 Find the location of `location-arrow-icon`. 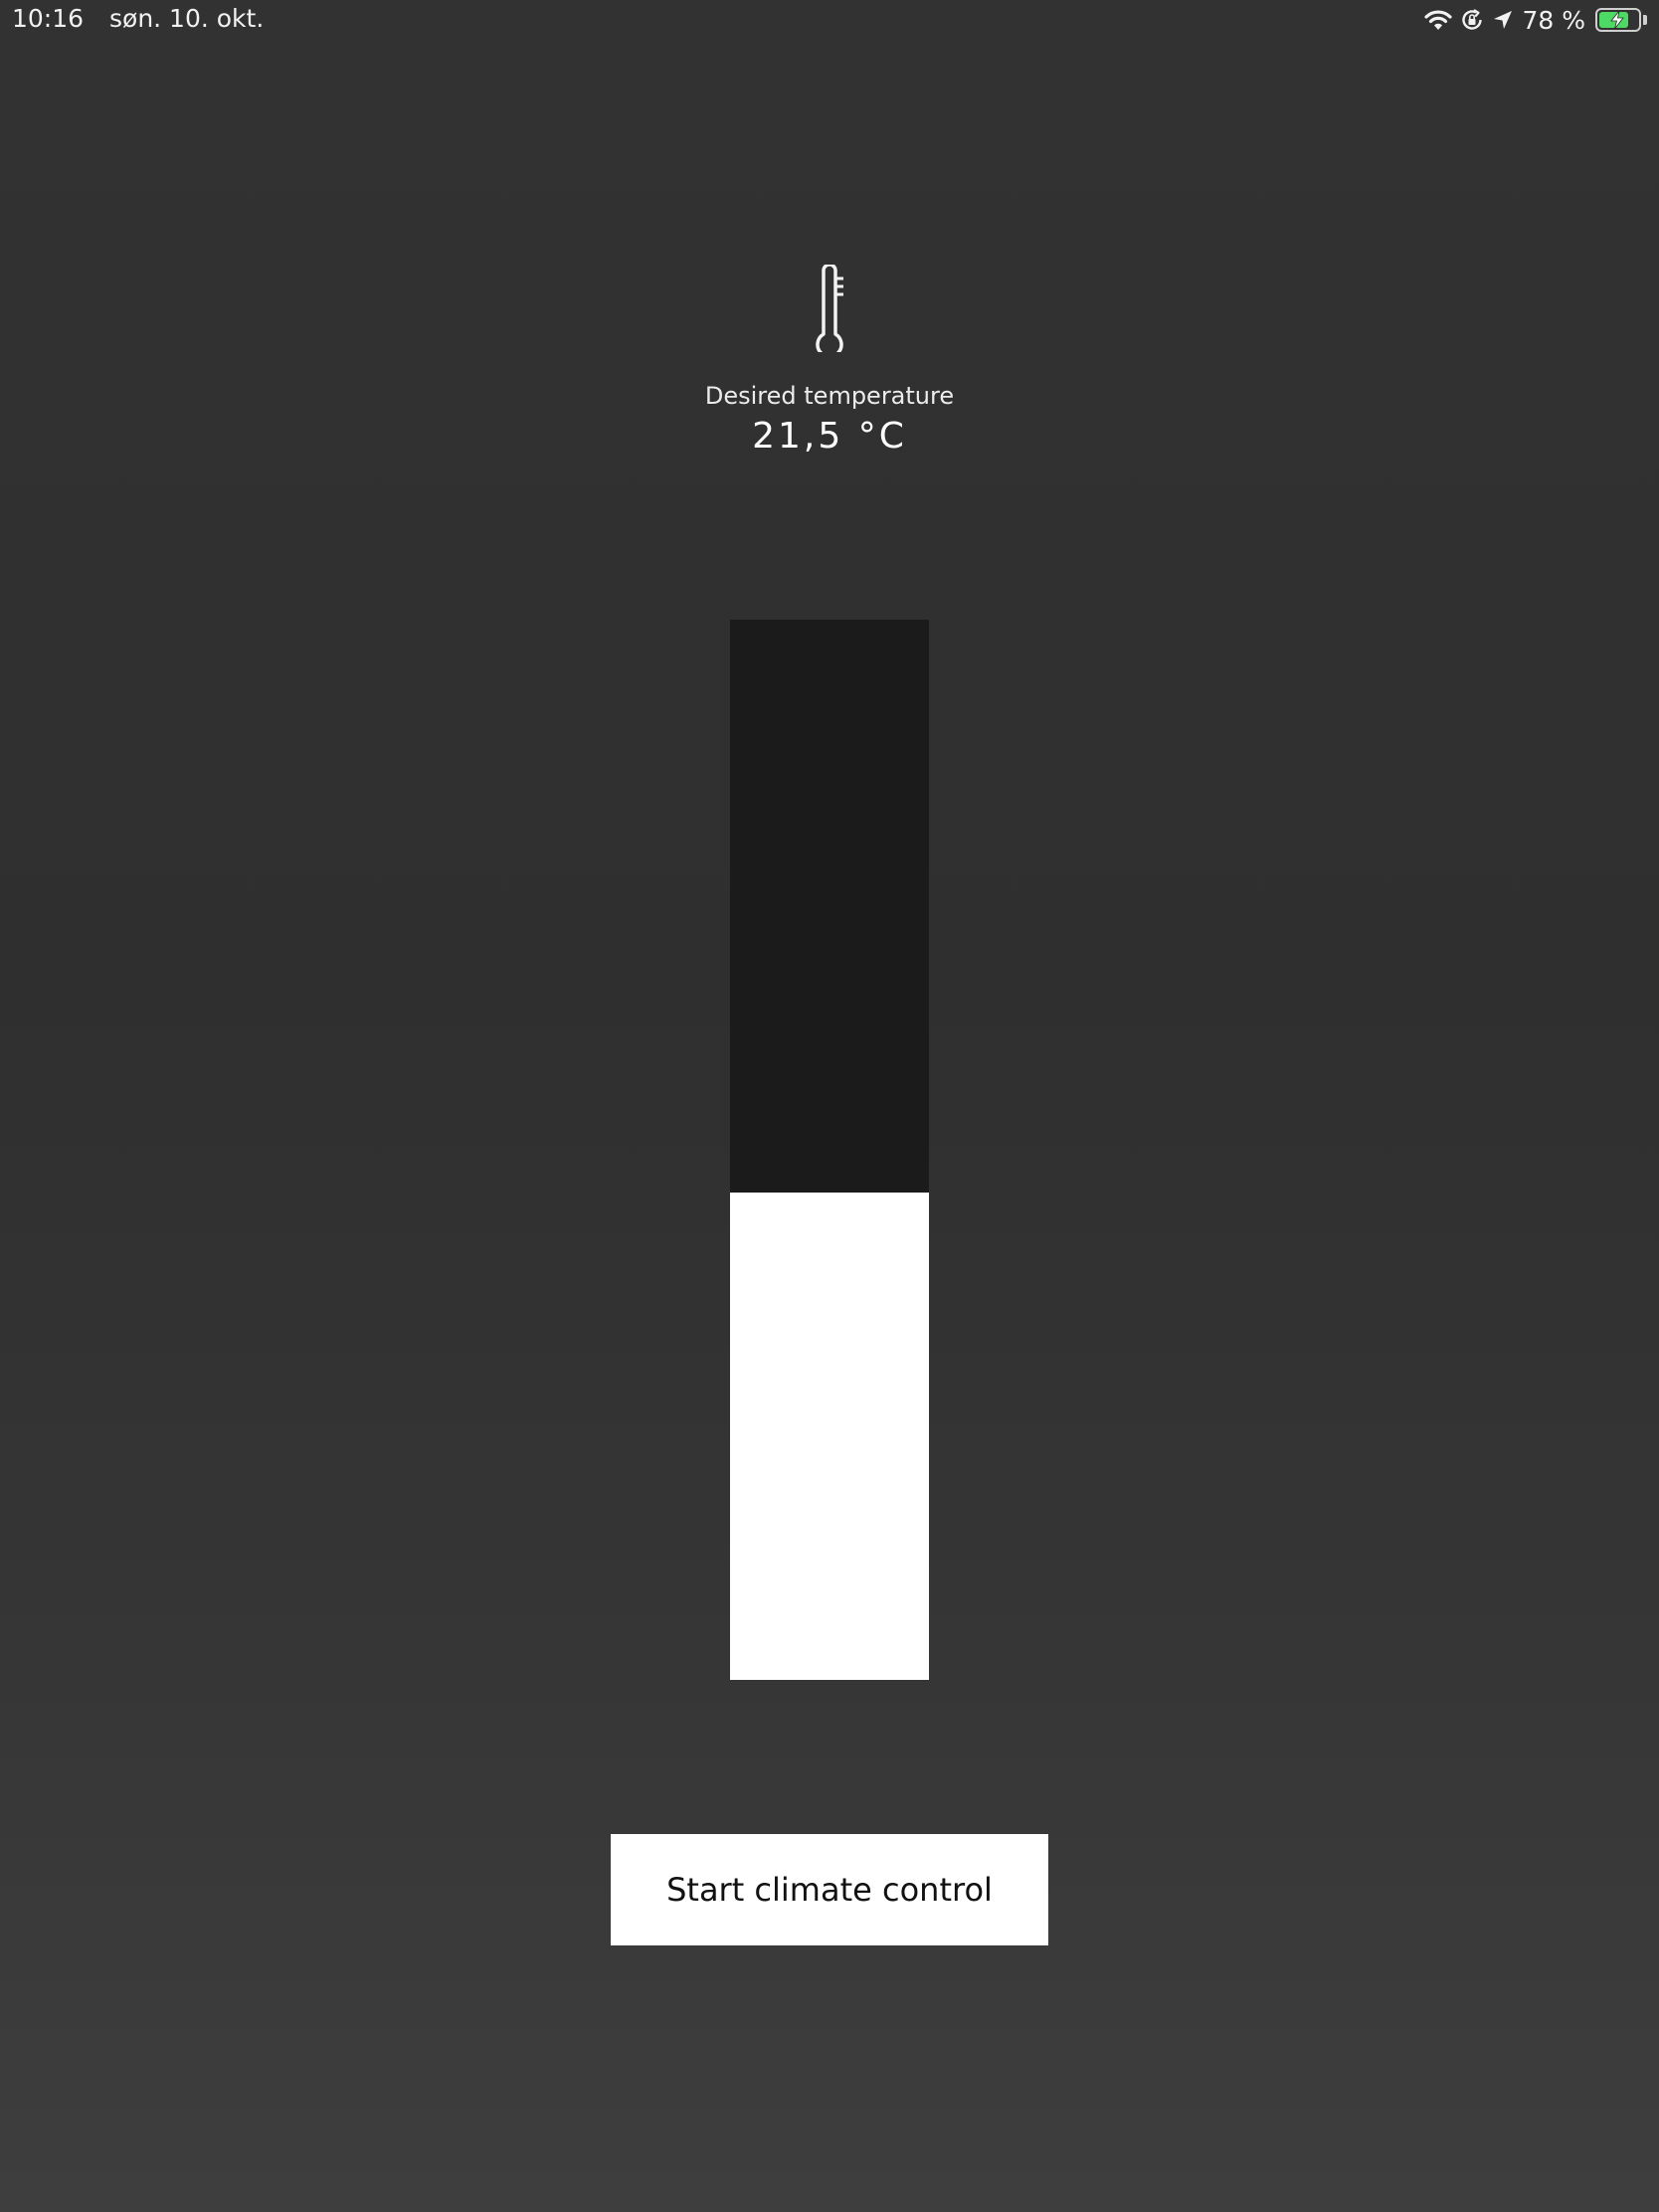

location-arrow-icon is located at coordinates (1503, 20).